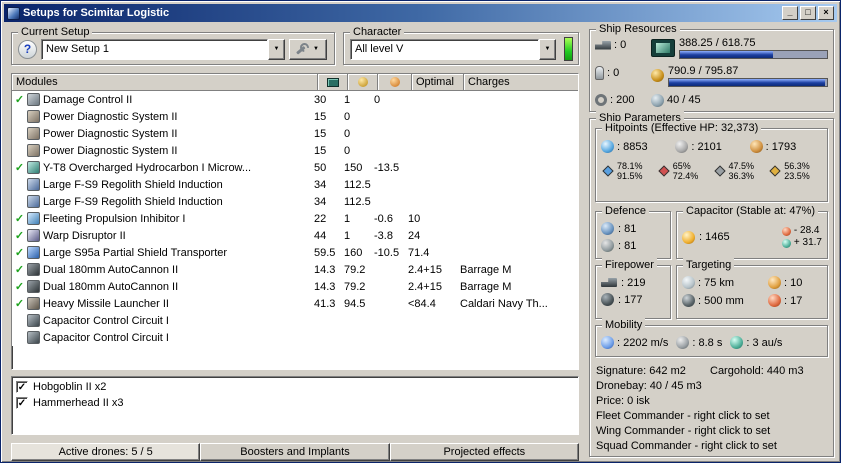 The image size is (841, 463). What do you see at coordinates (719, 171) in the screenshot?
I see `kinetic-resist-icon` at bounding box center [719, 171].